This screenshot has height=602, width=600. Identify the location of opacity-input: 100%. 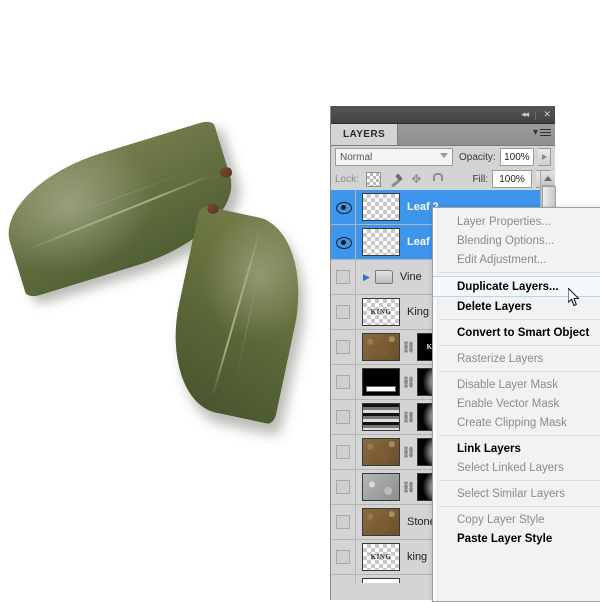
(517, 157).